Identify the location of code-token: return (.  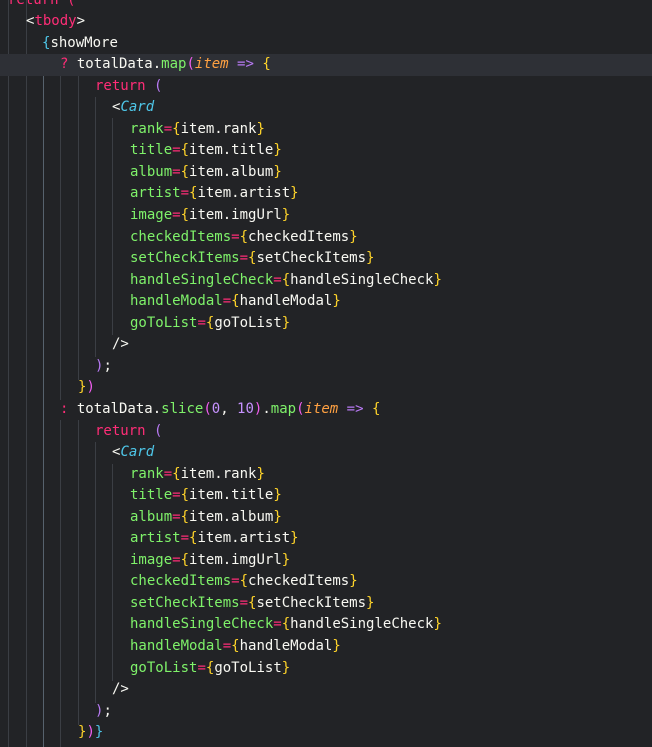
(41, 4).